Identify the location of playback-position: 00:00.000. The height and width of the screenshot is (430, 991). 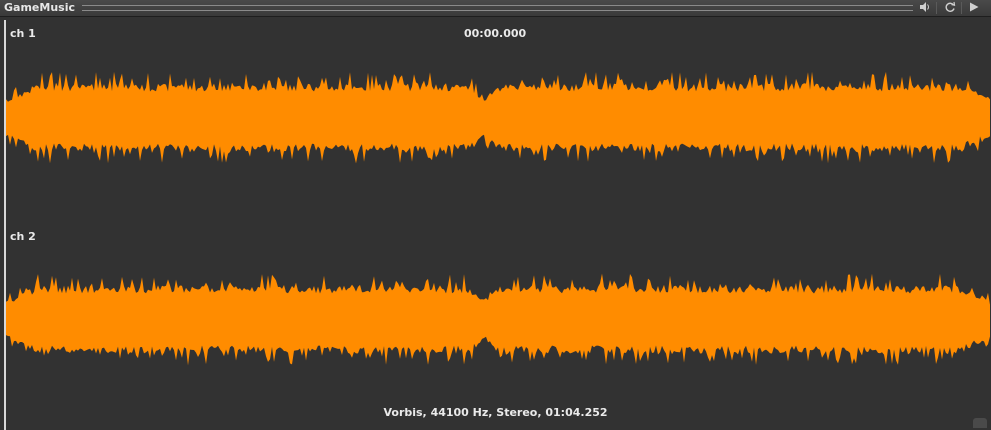
(495, 33).